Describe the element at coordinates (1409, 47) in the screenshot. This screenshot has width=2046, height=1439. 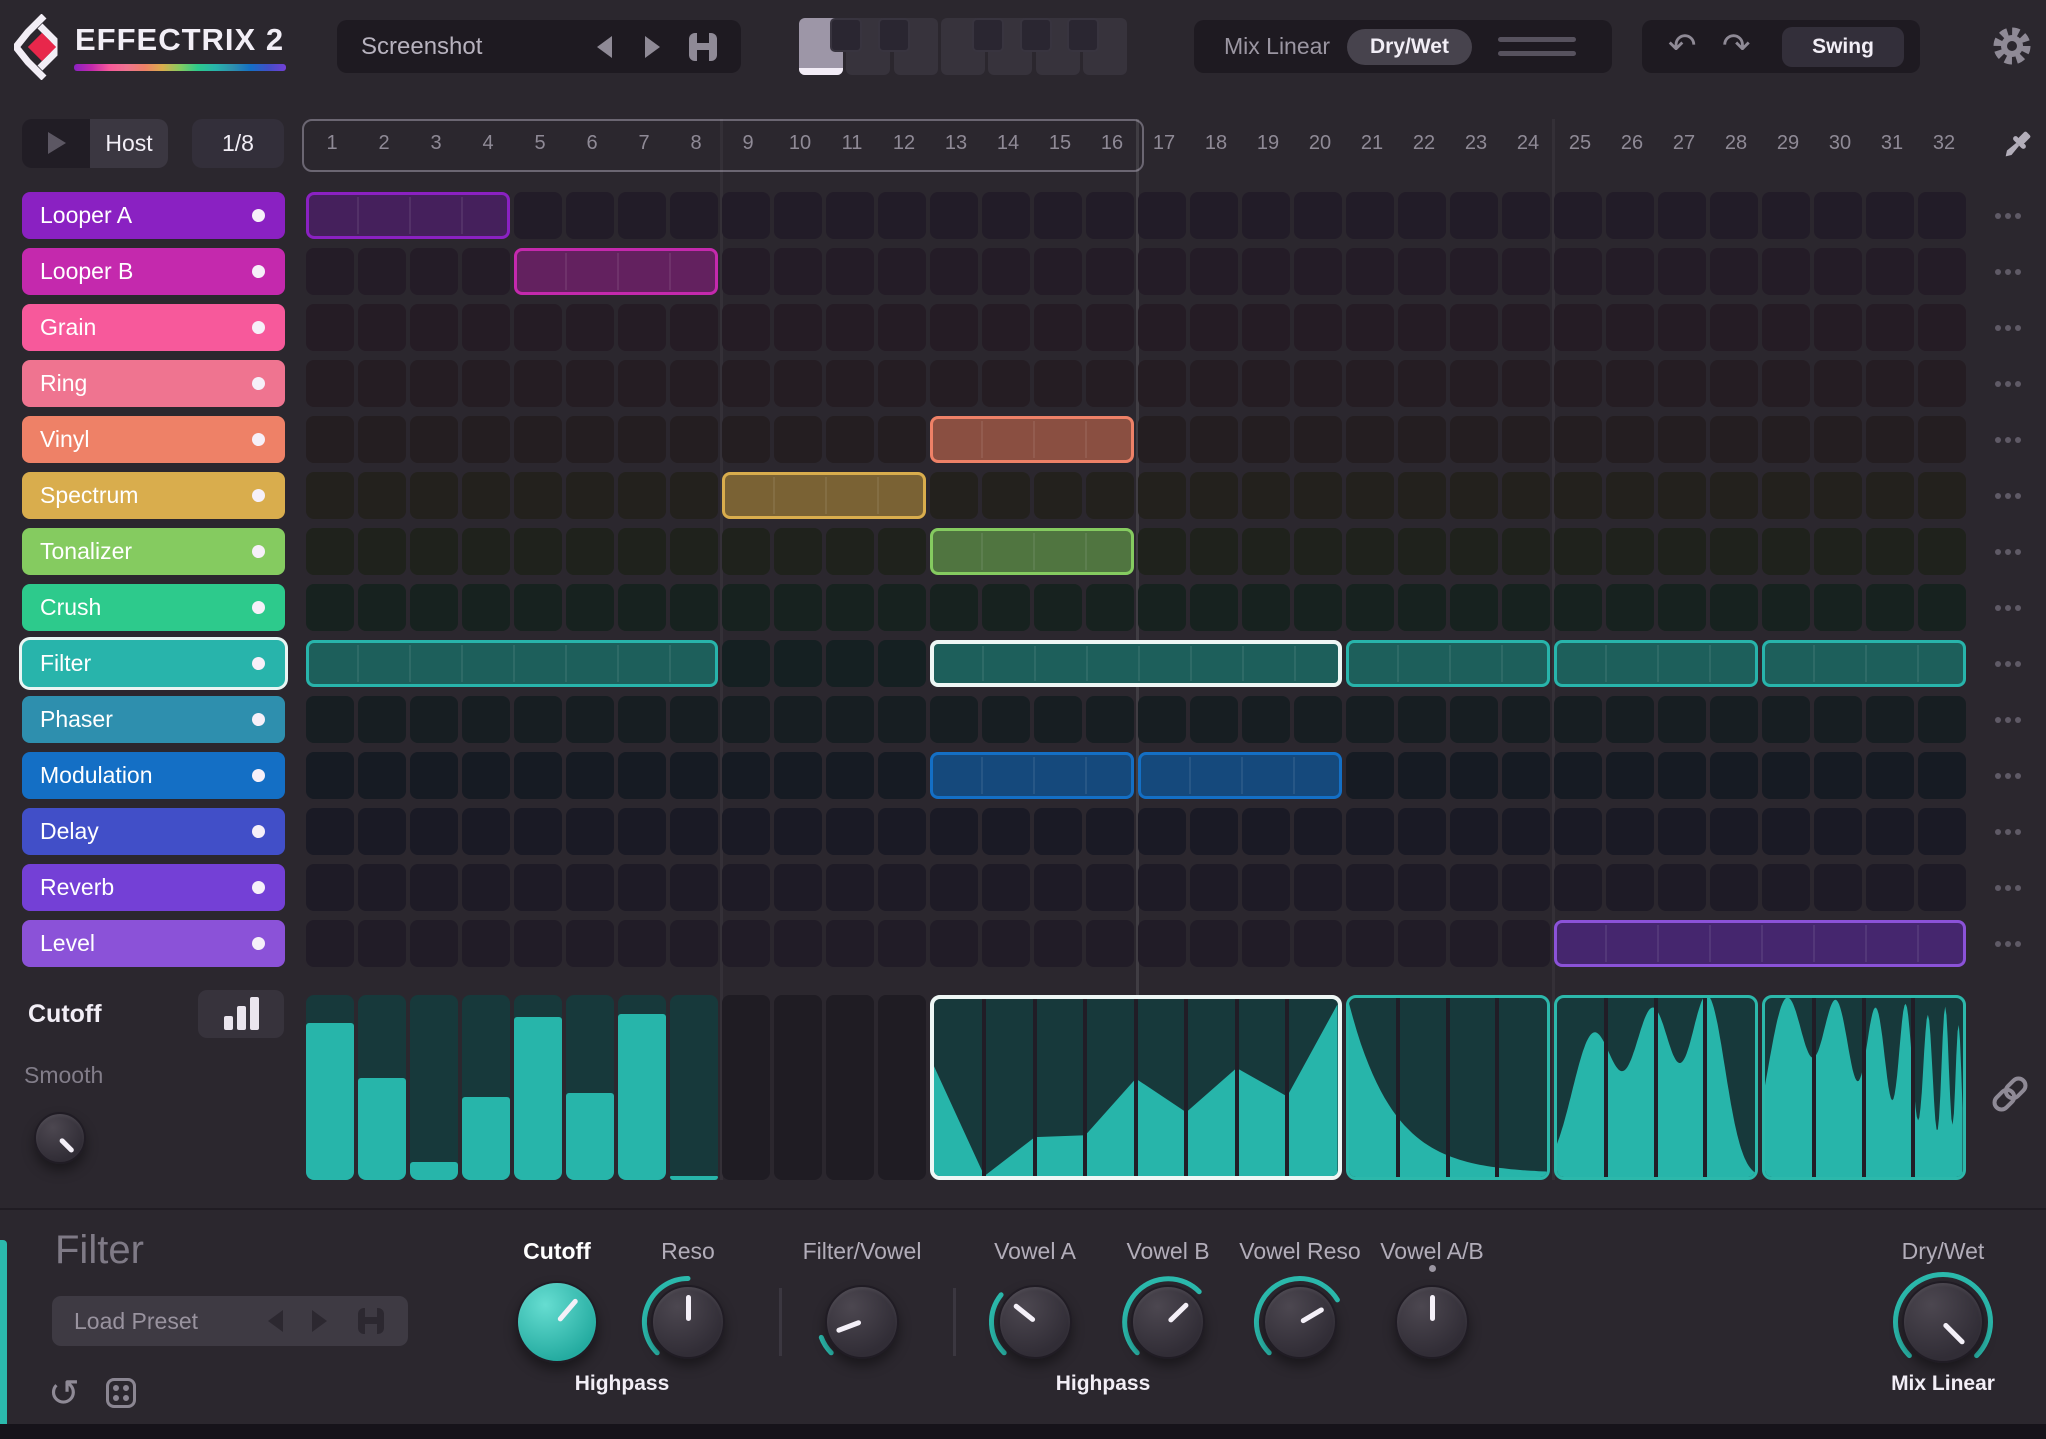
I see `dry-wet-toggle: Dry/Wet` at that location.